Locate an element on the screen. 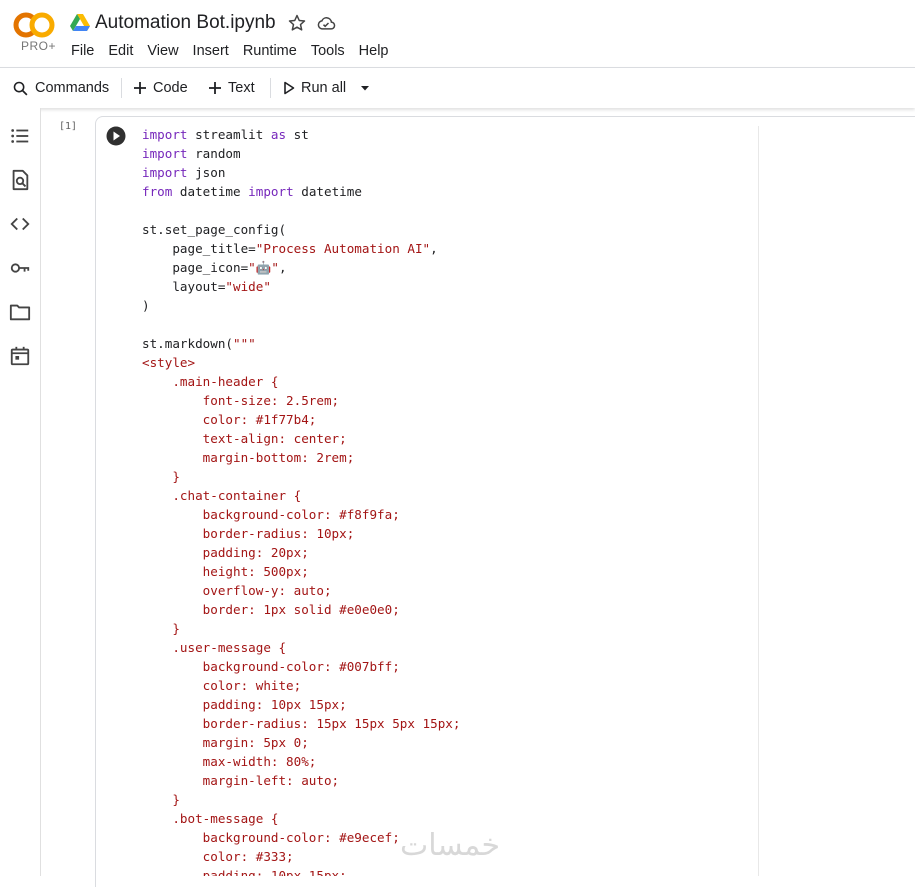 This screenshot has width=915, height=887. menu-view: View is located at coordinates (162, 51).